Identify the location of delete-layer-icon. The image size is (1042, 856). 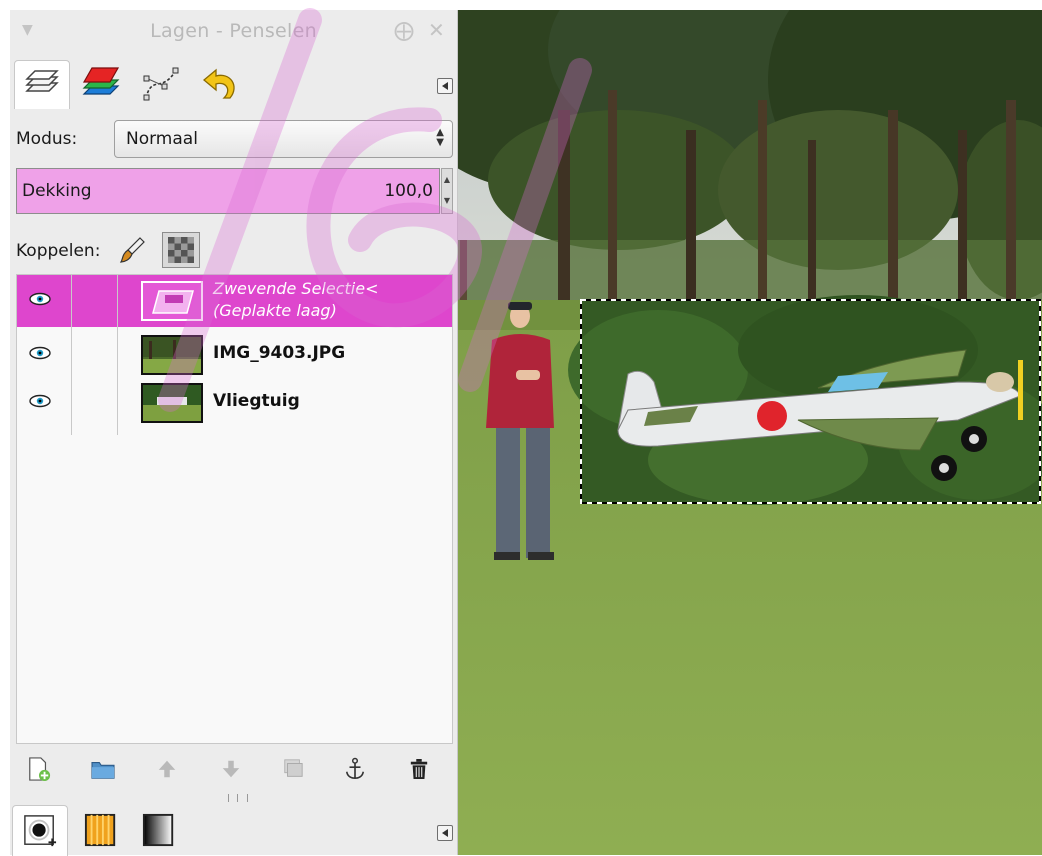
(419, 769).